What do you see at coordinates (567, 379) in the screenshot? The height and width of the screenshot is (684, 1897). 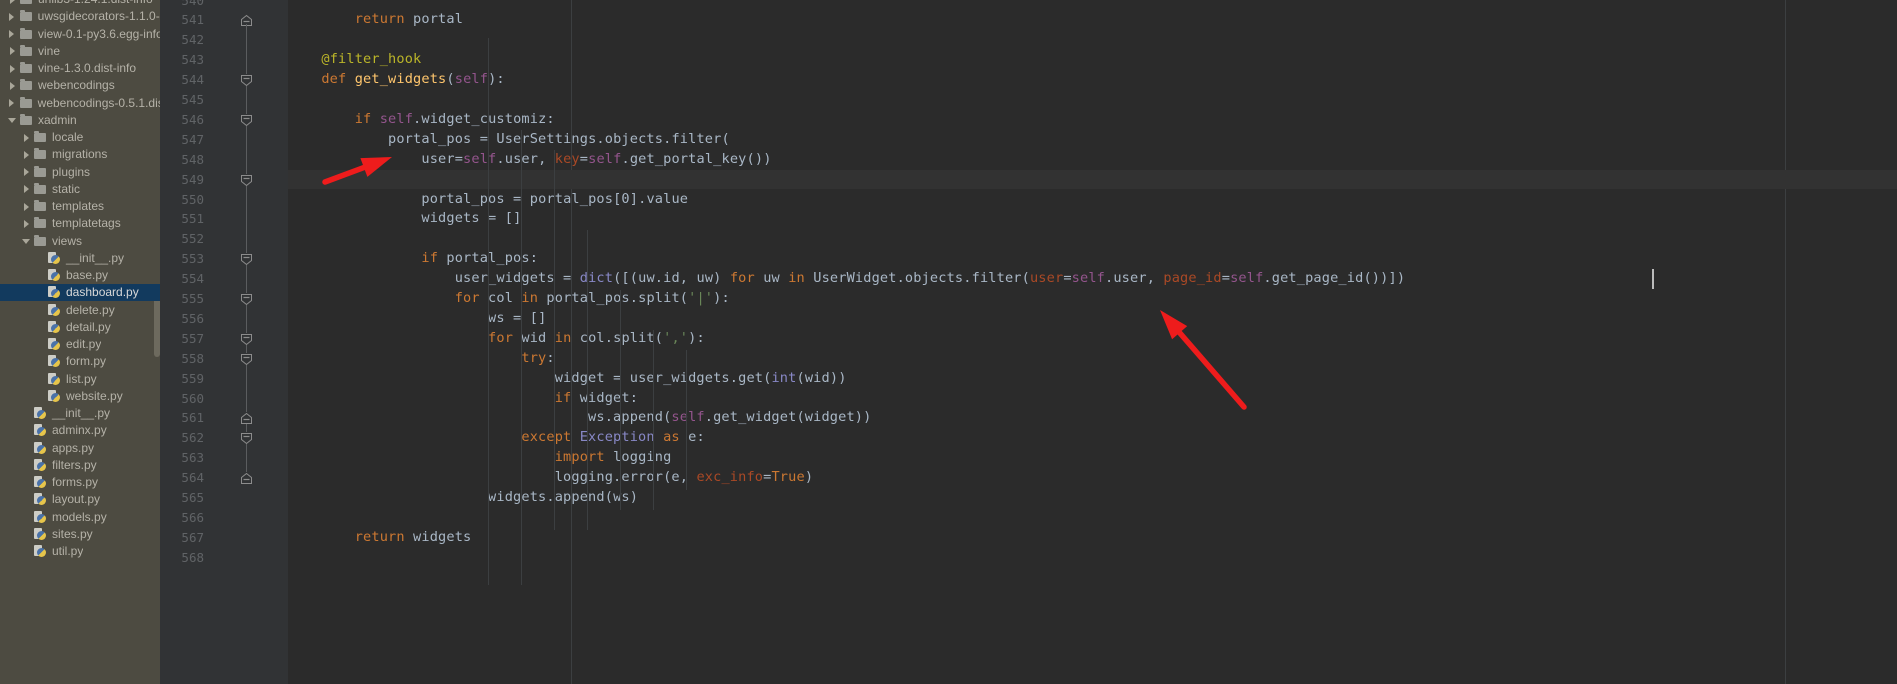 I see `code-line: widget = user_widgets.get(int(wid))` at bounding box center [567, 379].